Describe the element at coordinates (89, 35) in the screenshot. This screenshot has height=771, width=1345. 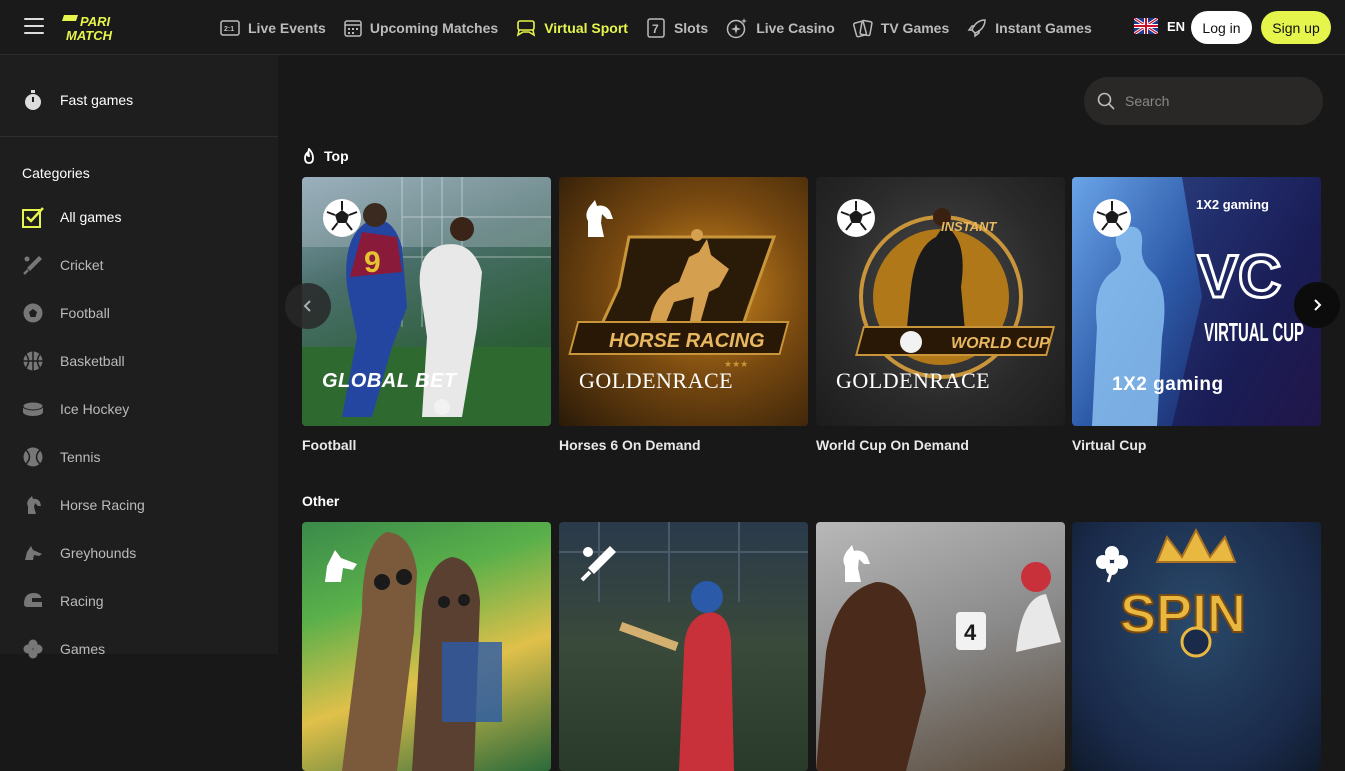
I see `logo-text-bottom: MATCH` at that location.